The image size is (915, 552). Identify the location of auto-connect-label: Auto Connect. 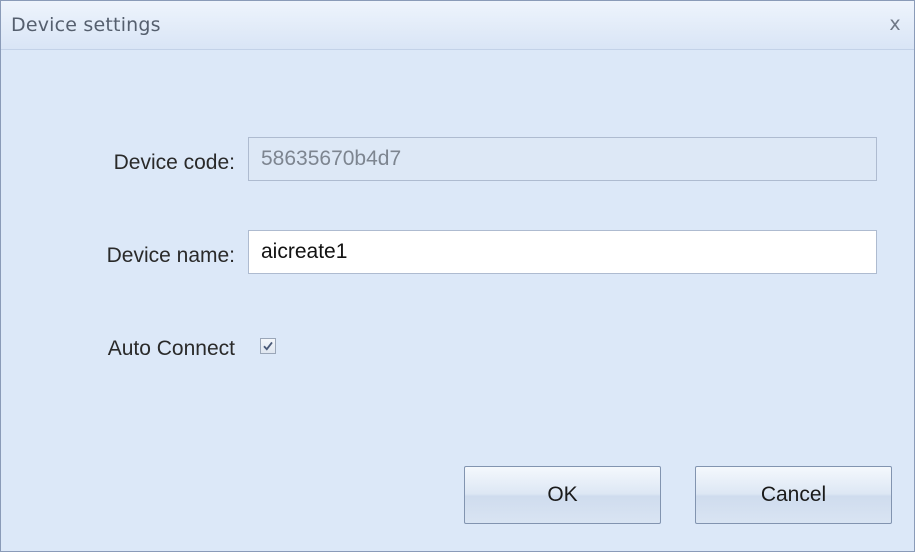
(171, 348).